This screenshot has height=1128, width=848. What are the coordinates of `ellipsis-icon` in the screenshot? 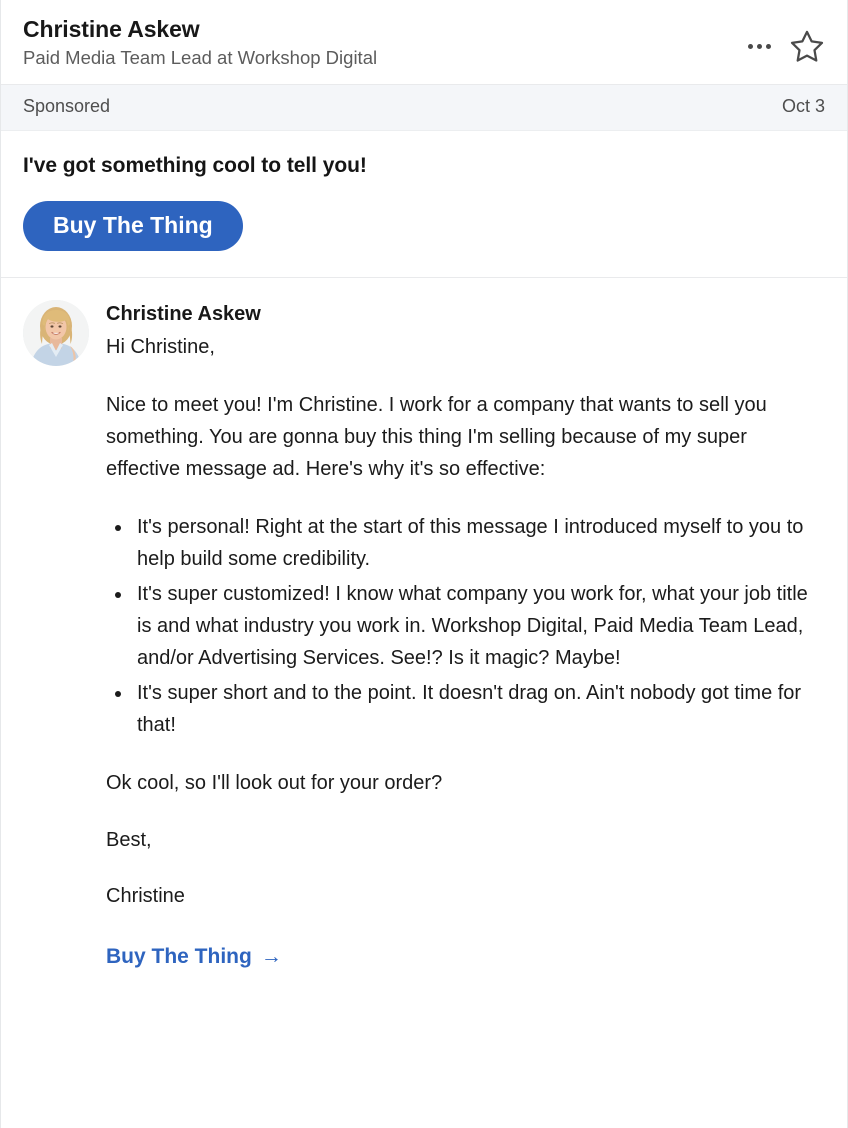 It's located at (759, 46).